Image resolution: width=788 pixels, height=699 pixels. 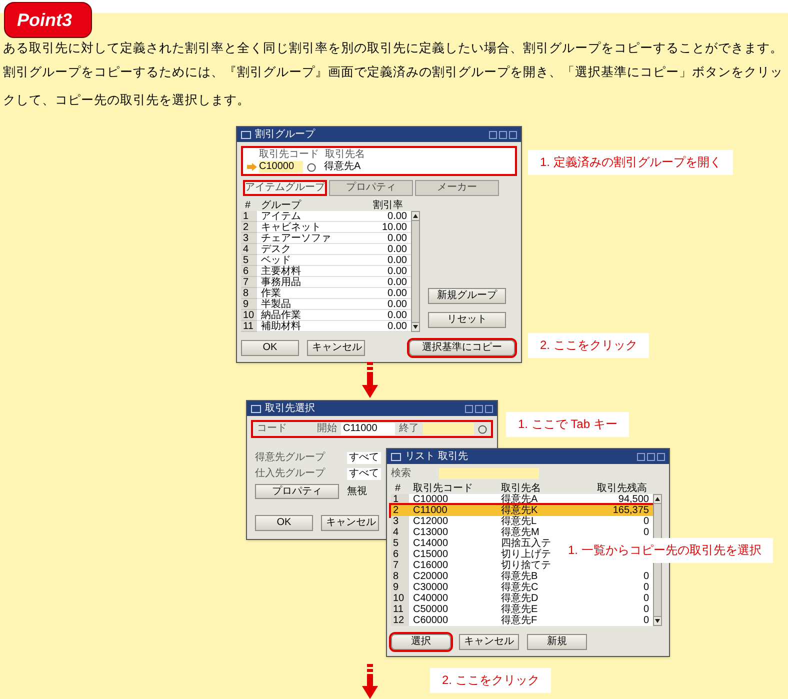 I want to click on table-cell: 作業, so click(x=313, y=293).